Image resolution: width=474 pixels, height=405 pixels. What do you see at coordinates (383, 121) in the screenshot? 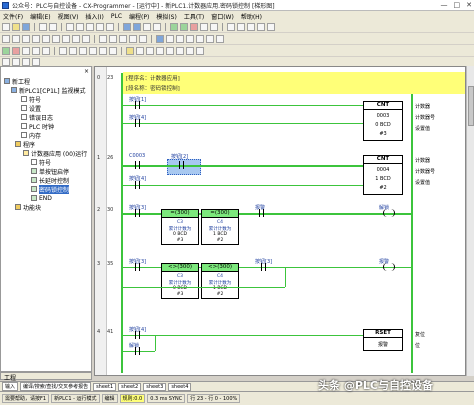
I see `rung-0-cnt-block: CNT 0003 0 BCD #3` at bounding box center [383, 121].